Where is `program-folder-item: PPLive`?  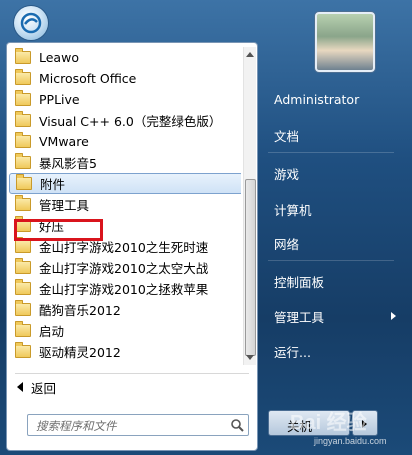 program-folder-item: PPLive is located at coordinates (125, 99).